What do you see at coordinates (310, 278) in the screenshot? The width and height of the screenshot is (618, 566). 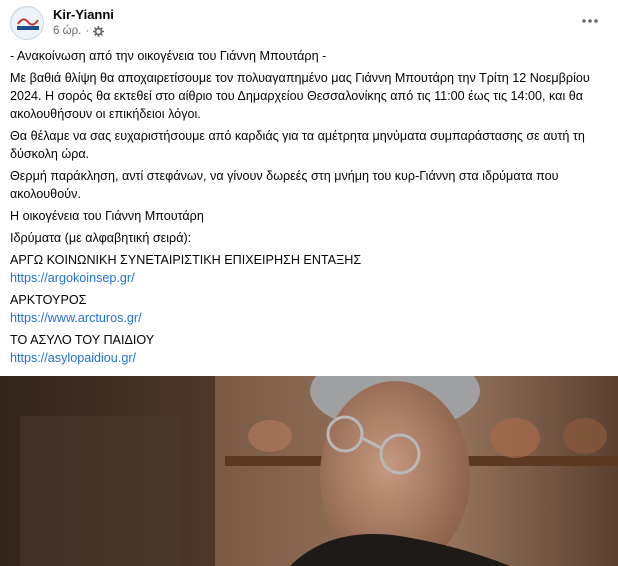 I see `foundation-link: https://argokoinsep.gr/` at bounding box center [310, 278].